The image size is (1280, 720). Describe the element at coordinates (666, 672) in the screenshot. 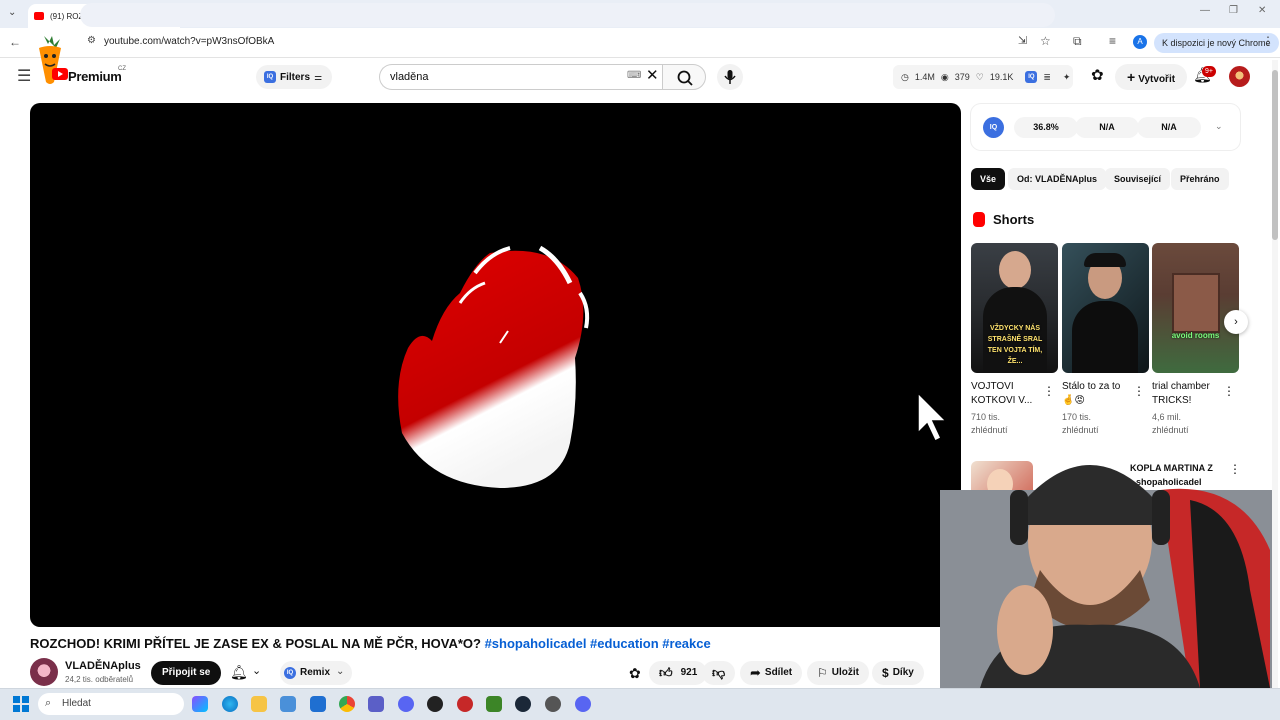

I see `thumbs-up-icon: 👍︎` at that location.